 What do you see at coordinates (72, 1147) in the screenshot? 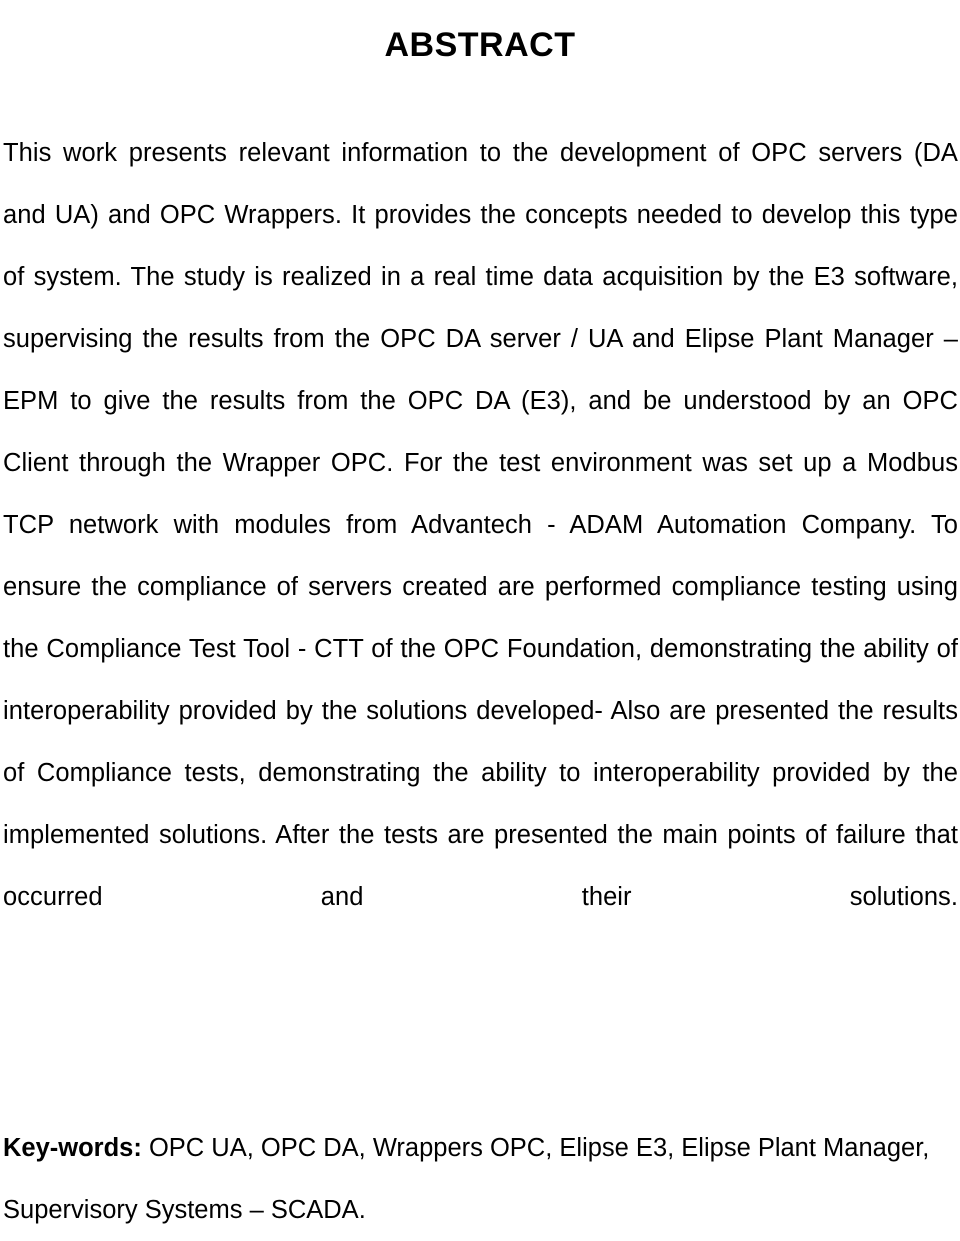
I see `keywords-label: Key-words:` at bounding box center [72, 1147].